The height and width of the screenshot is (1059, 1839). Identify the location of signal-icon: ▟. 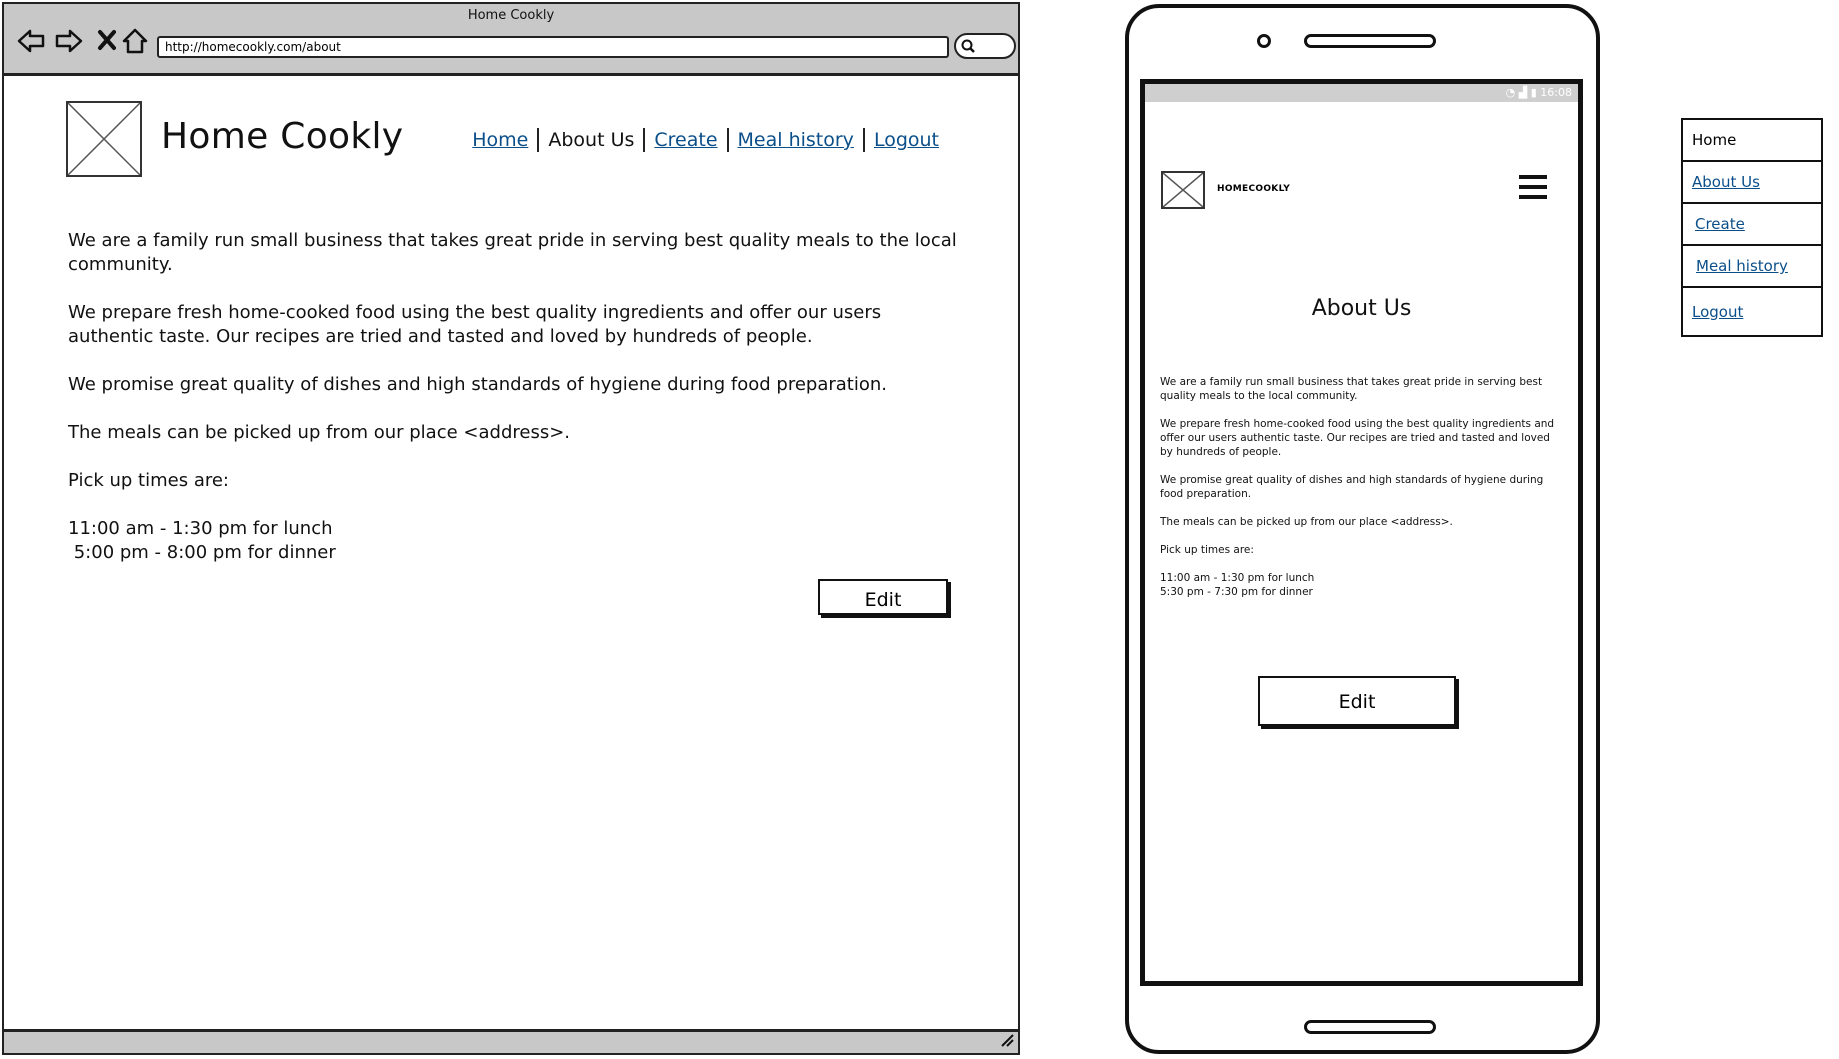
(1523, 92).